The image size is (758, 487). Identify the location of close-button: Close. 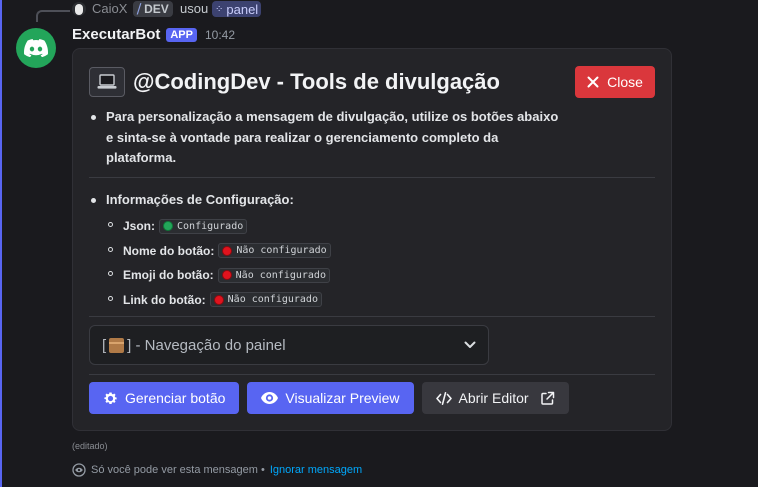
(615, 82).